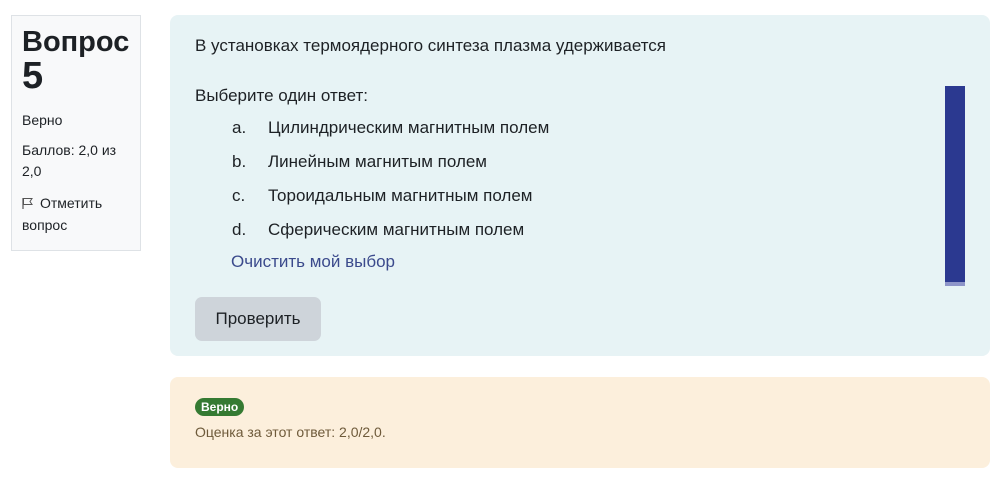 This screenshot has width=999, height=492. Describe the element at coordinates (33, 76) in the screenshot. I see `question-number: 5` at that location.